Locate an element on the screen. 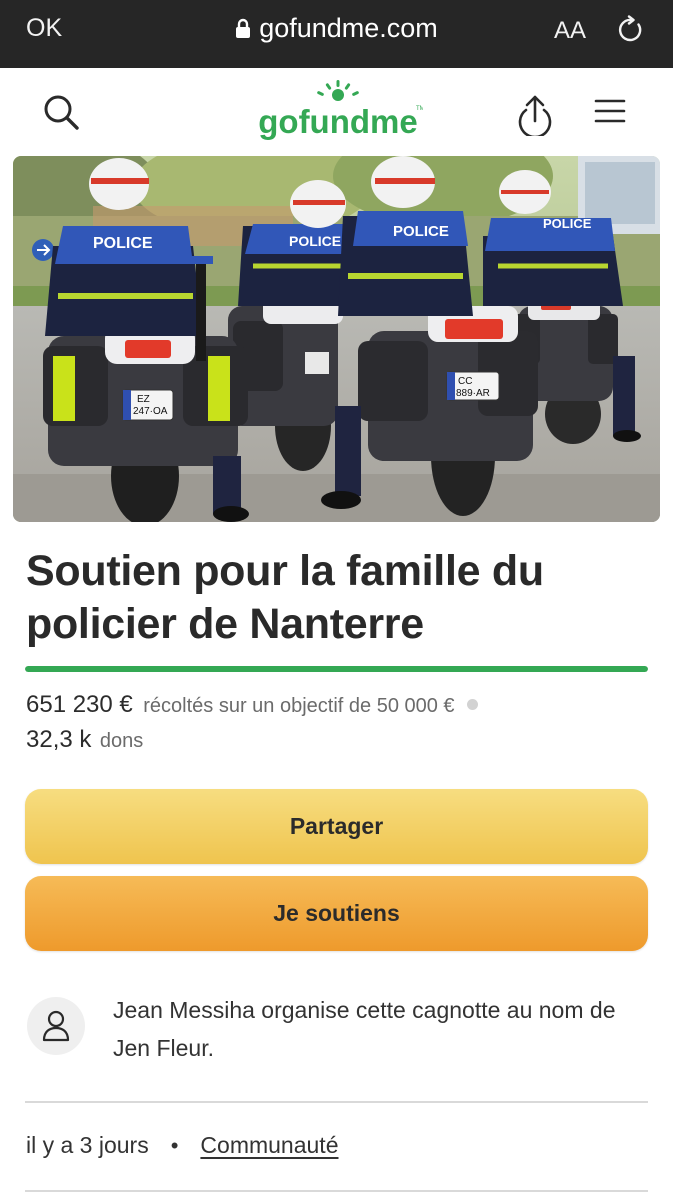 The width and height of the screenshot is (673, 1200). lock-icon is located at coordinates (243, 30).